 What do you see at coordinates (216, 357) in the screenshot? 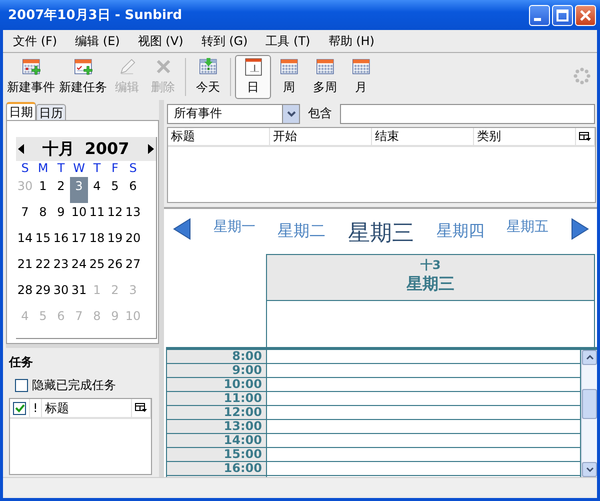
I see `time-label: 8:00` at bounding box center [216, 357].